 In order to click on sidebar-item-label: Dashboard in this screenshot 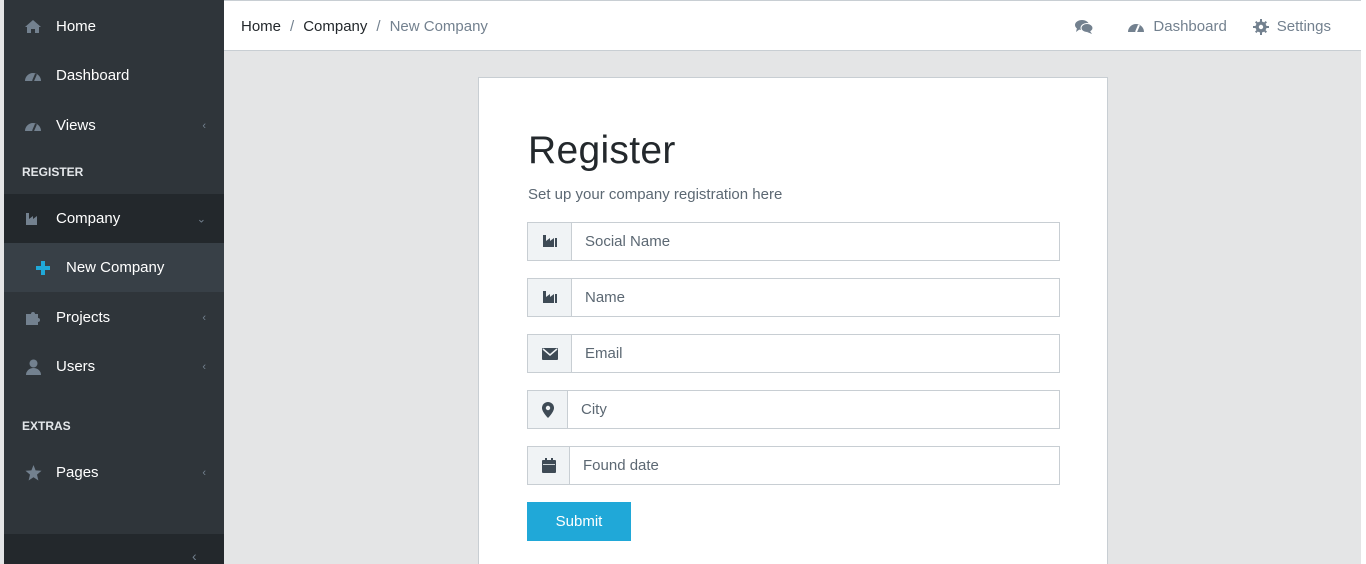, I will do `click(93, 75)`.